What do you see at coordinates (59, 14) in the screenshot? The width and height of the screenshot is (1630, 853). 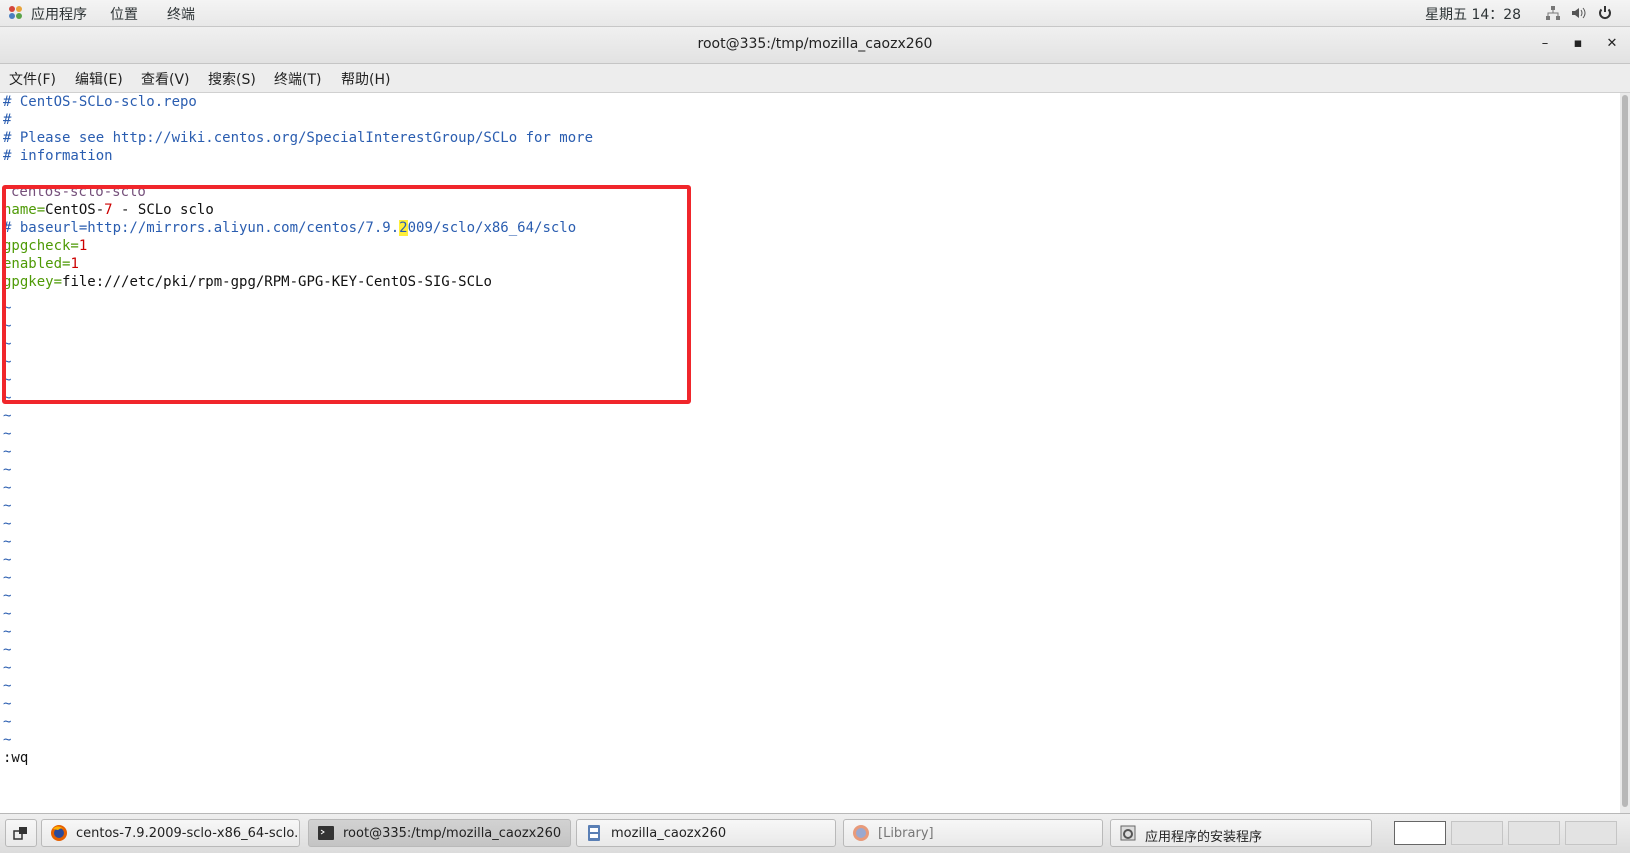 I see `applications-menu: 应用程序` at bounding box center [59, 14].